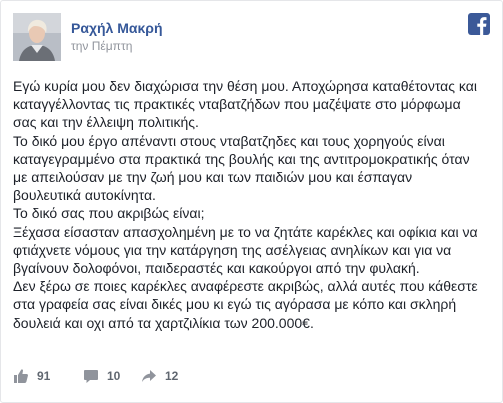  What do you see at coordinates (31, 376) in the screenshot?
I see `likes-stat: 91` at bounding box center [31, 376].